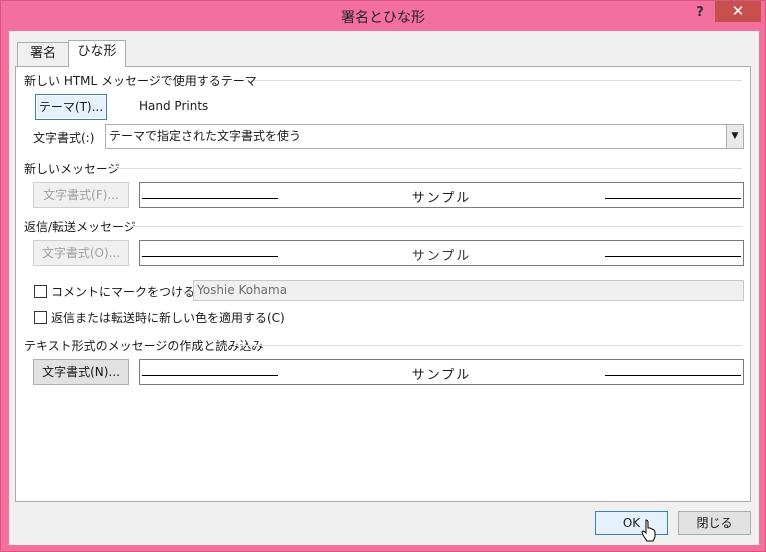 This screenshot has height=552, width=766. What do you see at coordinates (144, 346) in the screenshot?
I see `plain-text-heading: テキスト形式のメッセージの作成と読み込み` at bounding box center [144, 346].